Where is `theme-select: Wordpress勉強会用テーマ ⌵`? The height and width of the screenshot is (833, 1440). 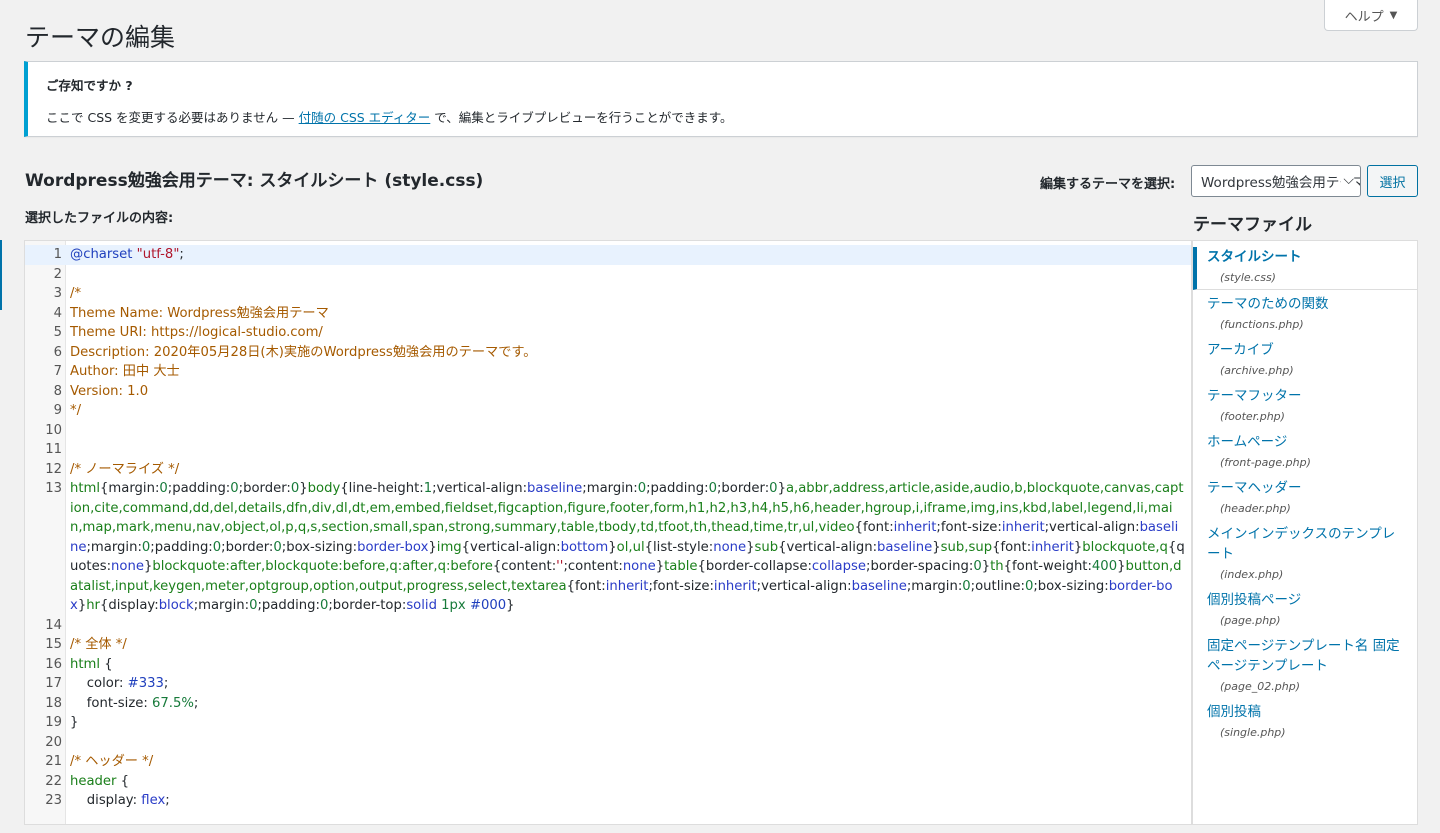
theme-select: Wordpress勉強会用テーマ ⌵ is located at coordinates (1276, 181).